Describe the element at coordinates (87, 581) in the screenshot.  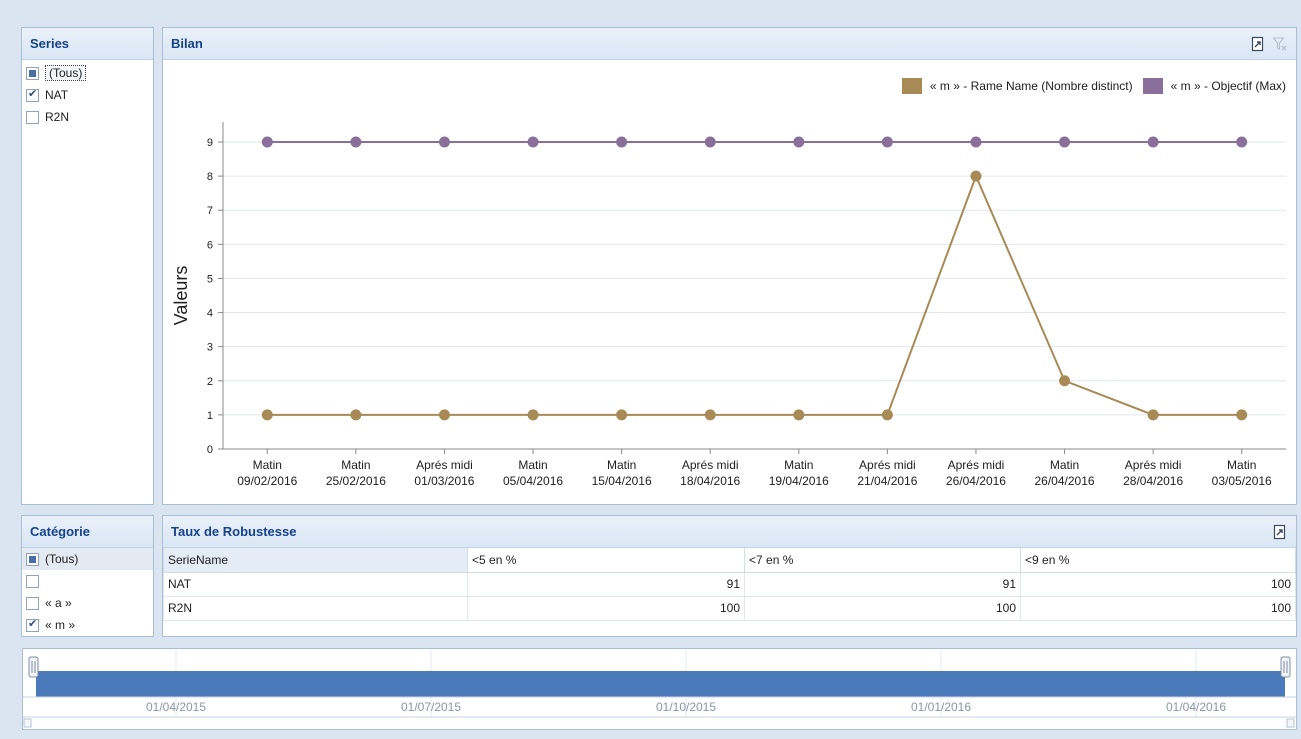
I see `categorie-filter-item` at that location.